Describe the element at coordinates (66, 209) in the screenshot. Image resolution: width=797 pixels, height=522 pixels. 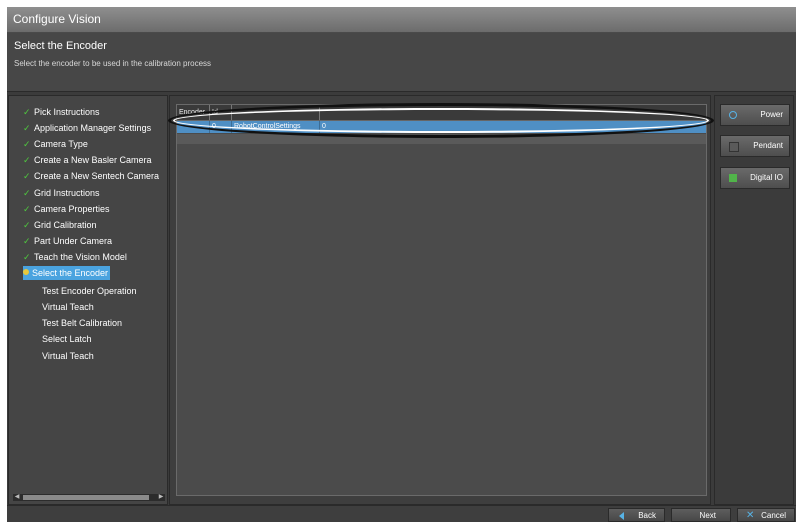
I see `step-camera-properties: ✓ Camera Properties` at that location.